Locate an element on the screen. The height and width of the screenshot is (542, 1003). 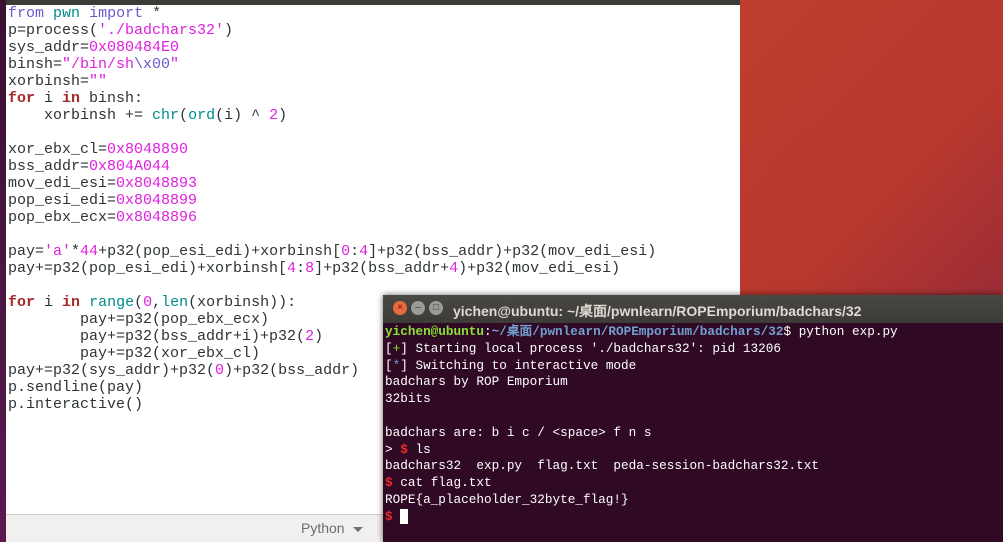
token: pay+=p32(xor_ebx_cl) is located at coordinates (134, 353).